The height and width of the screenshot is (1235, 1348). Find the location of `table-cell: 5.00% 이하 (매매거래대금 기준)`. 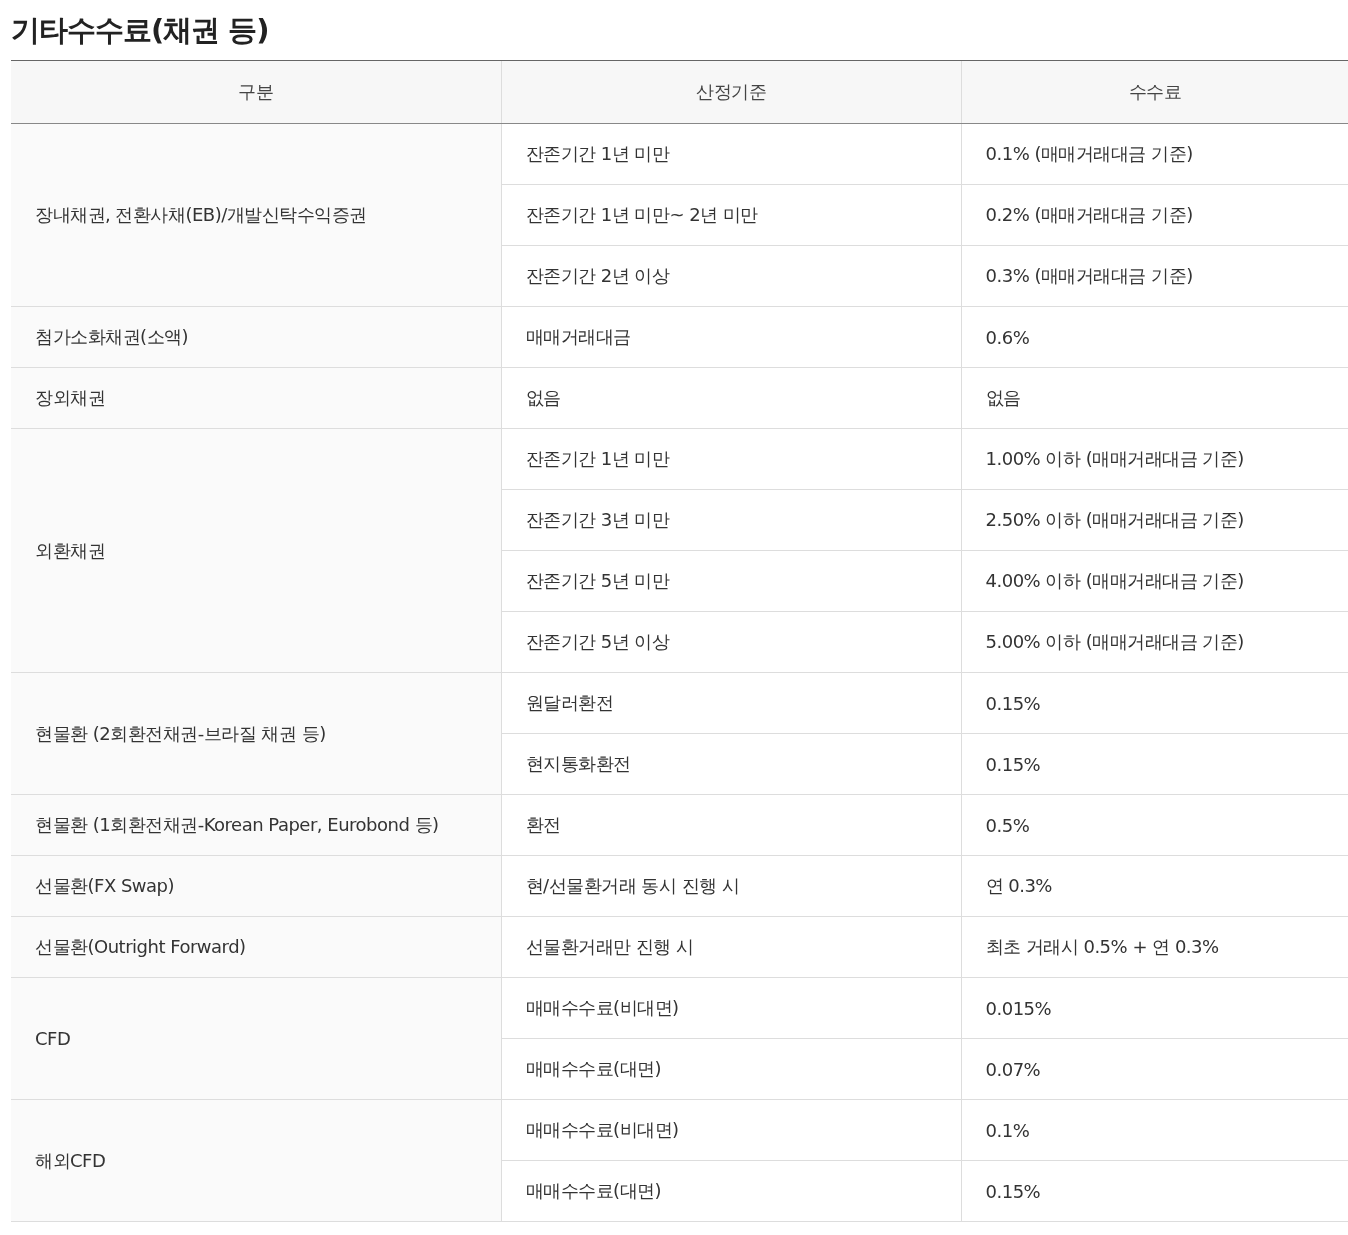

table-cell: 5.00% 이하 (매매거래대금 기준) is located at coordinates (1154, 642).